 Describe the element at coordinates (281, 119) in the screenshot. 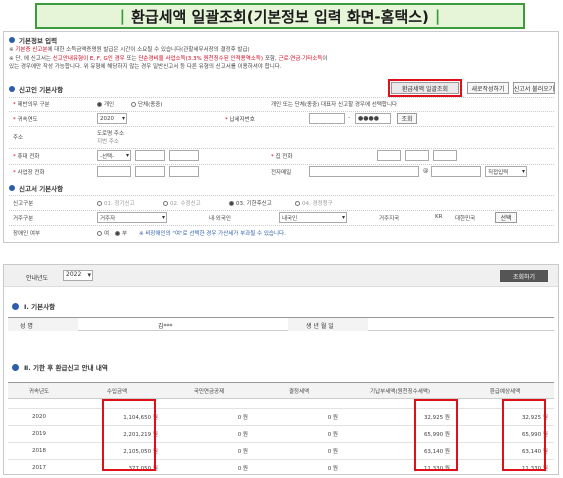

I see `year-row: 귀속연도 2020 * 납세자번호 - ●●●● 조회` at that location.